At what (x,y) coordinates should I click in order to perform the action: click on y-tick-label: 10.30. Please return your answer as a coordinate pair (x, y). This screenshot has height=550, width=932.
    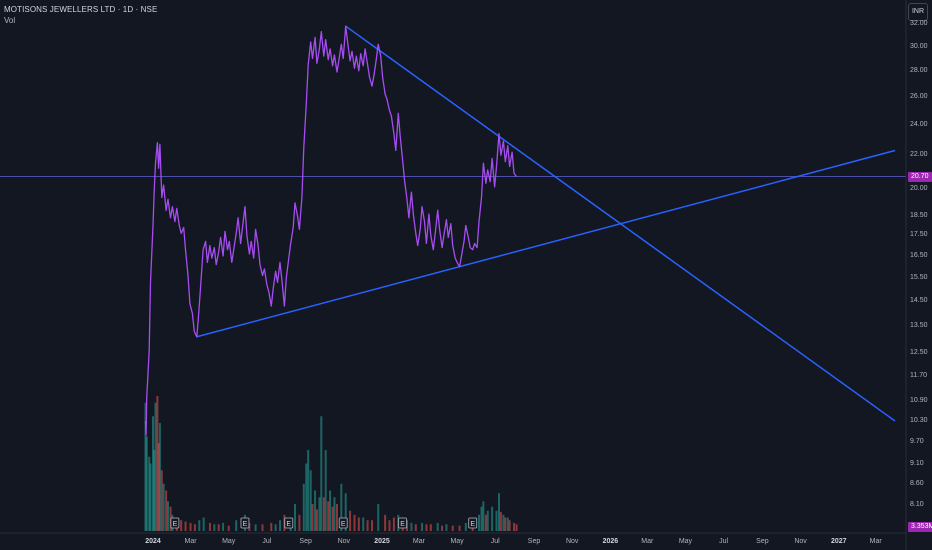
    Looking at the image, I should click on (919, 420).